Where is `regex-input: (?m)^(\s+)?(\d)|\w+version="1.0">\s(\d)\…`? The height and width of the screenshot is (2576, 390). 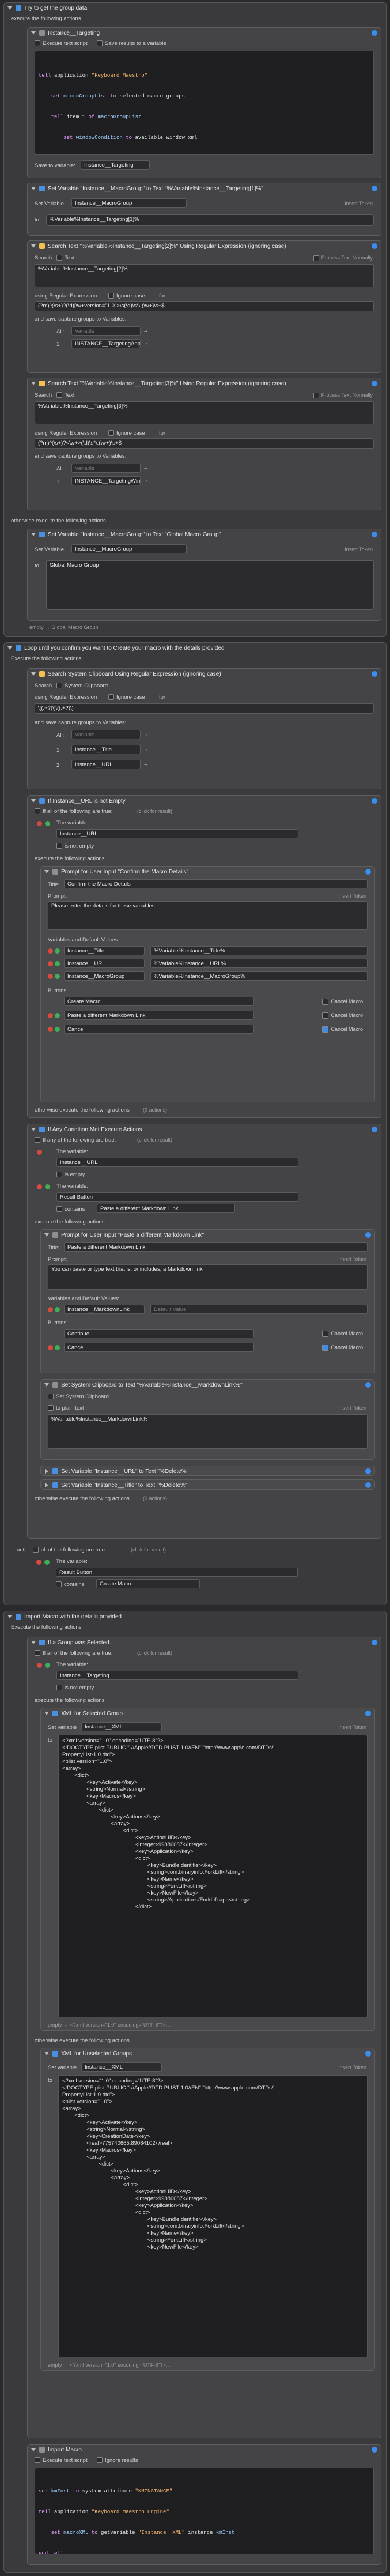 regex-input: (?m)^(\s+)?(\d)|\w+version="1.0">\s(\d)\… is located at coordinates (204, 306).